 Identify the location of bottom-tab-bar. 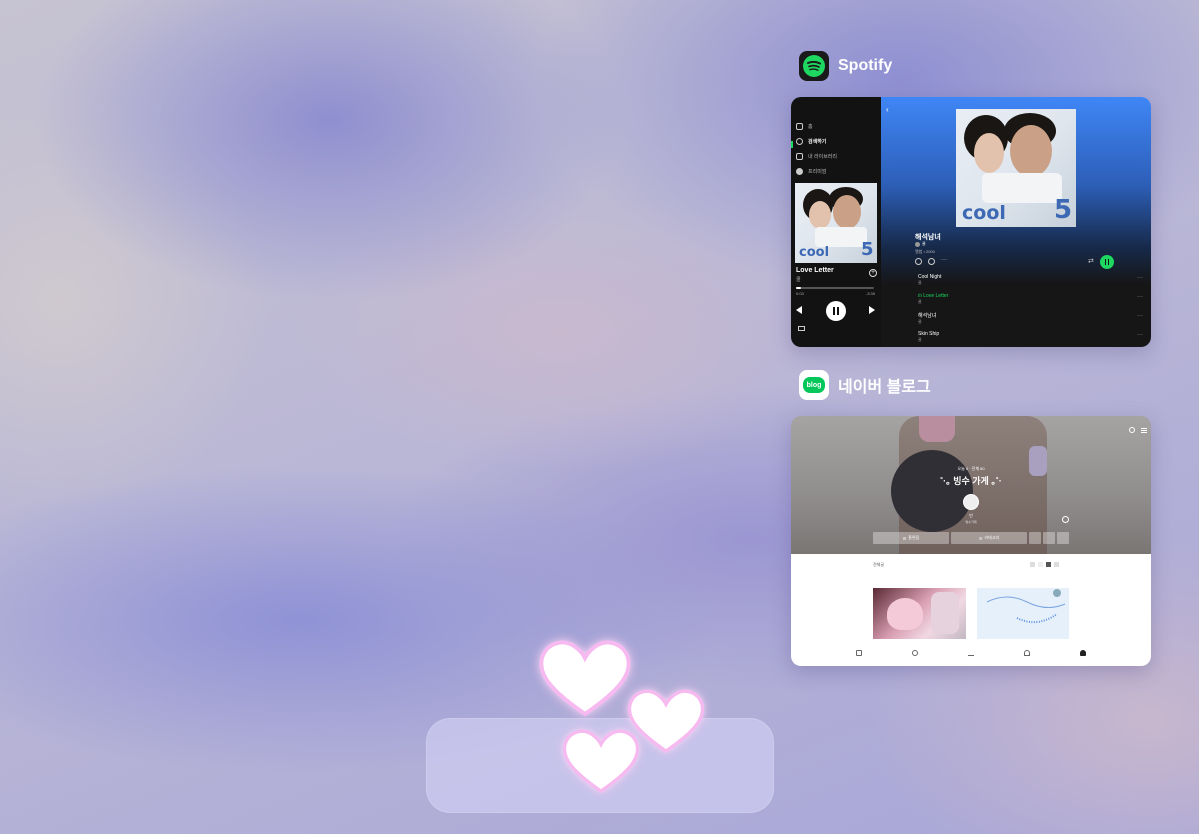
(971, 653).